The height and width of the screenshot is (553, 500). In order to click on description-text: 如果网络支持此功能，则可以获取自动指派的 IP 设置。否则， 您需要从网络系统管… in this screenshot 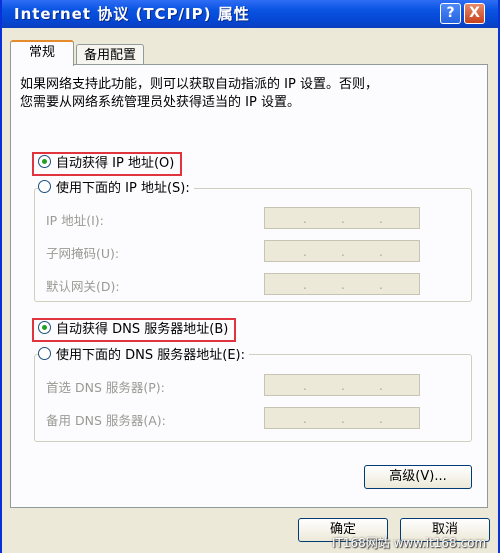, I will do `click(250, 94)`.